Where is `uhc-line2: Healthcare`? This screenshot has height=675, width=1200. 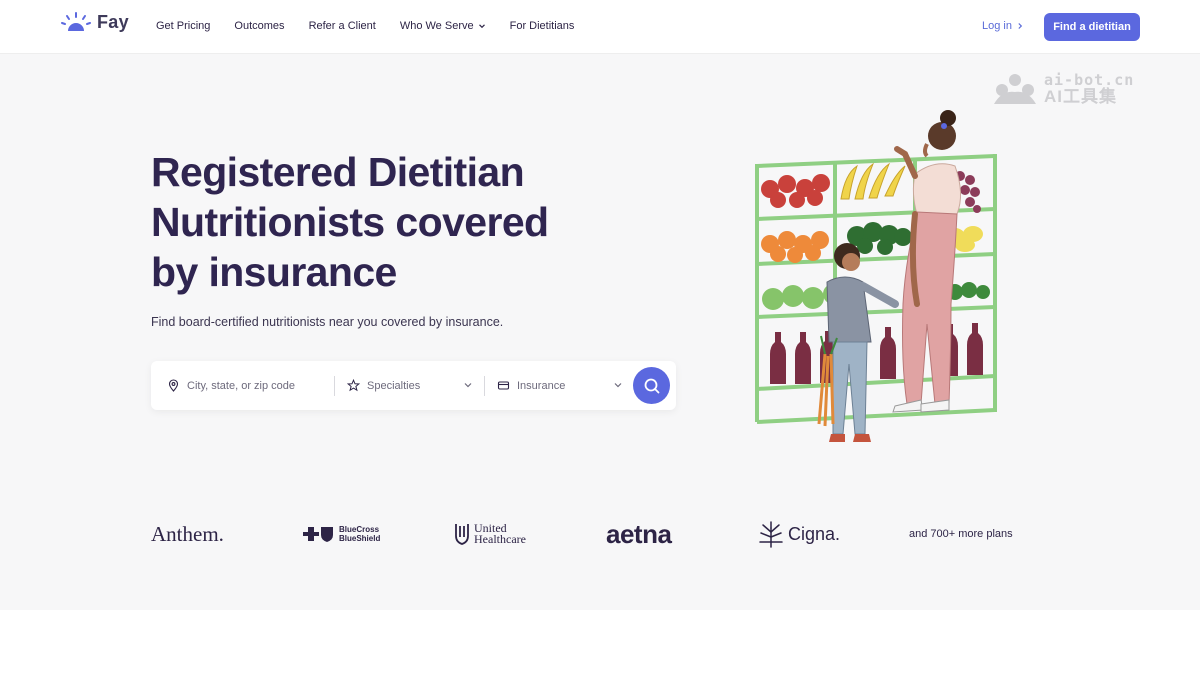
uhc-line2: Healthcare is located at coordinates (500, 539).